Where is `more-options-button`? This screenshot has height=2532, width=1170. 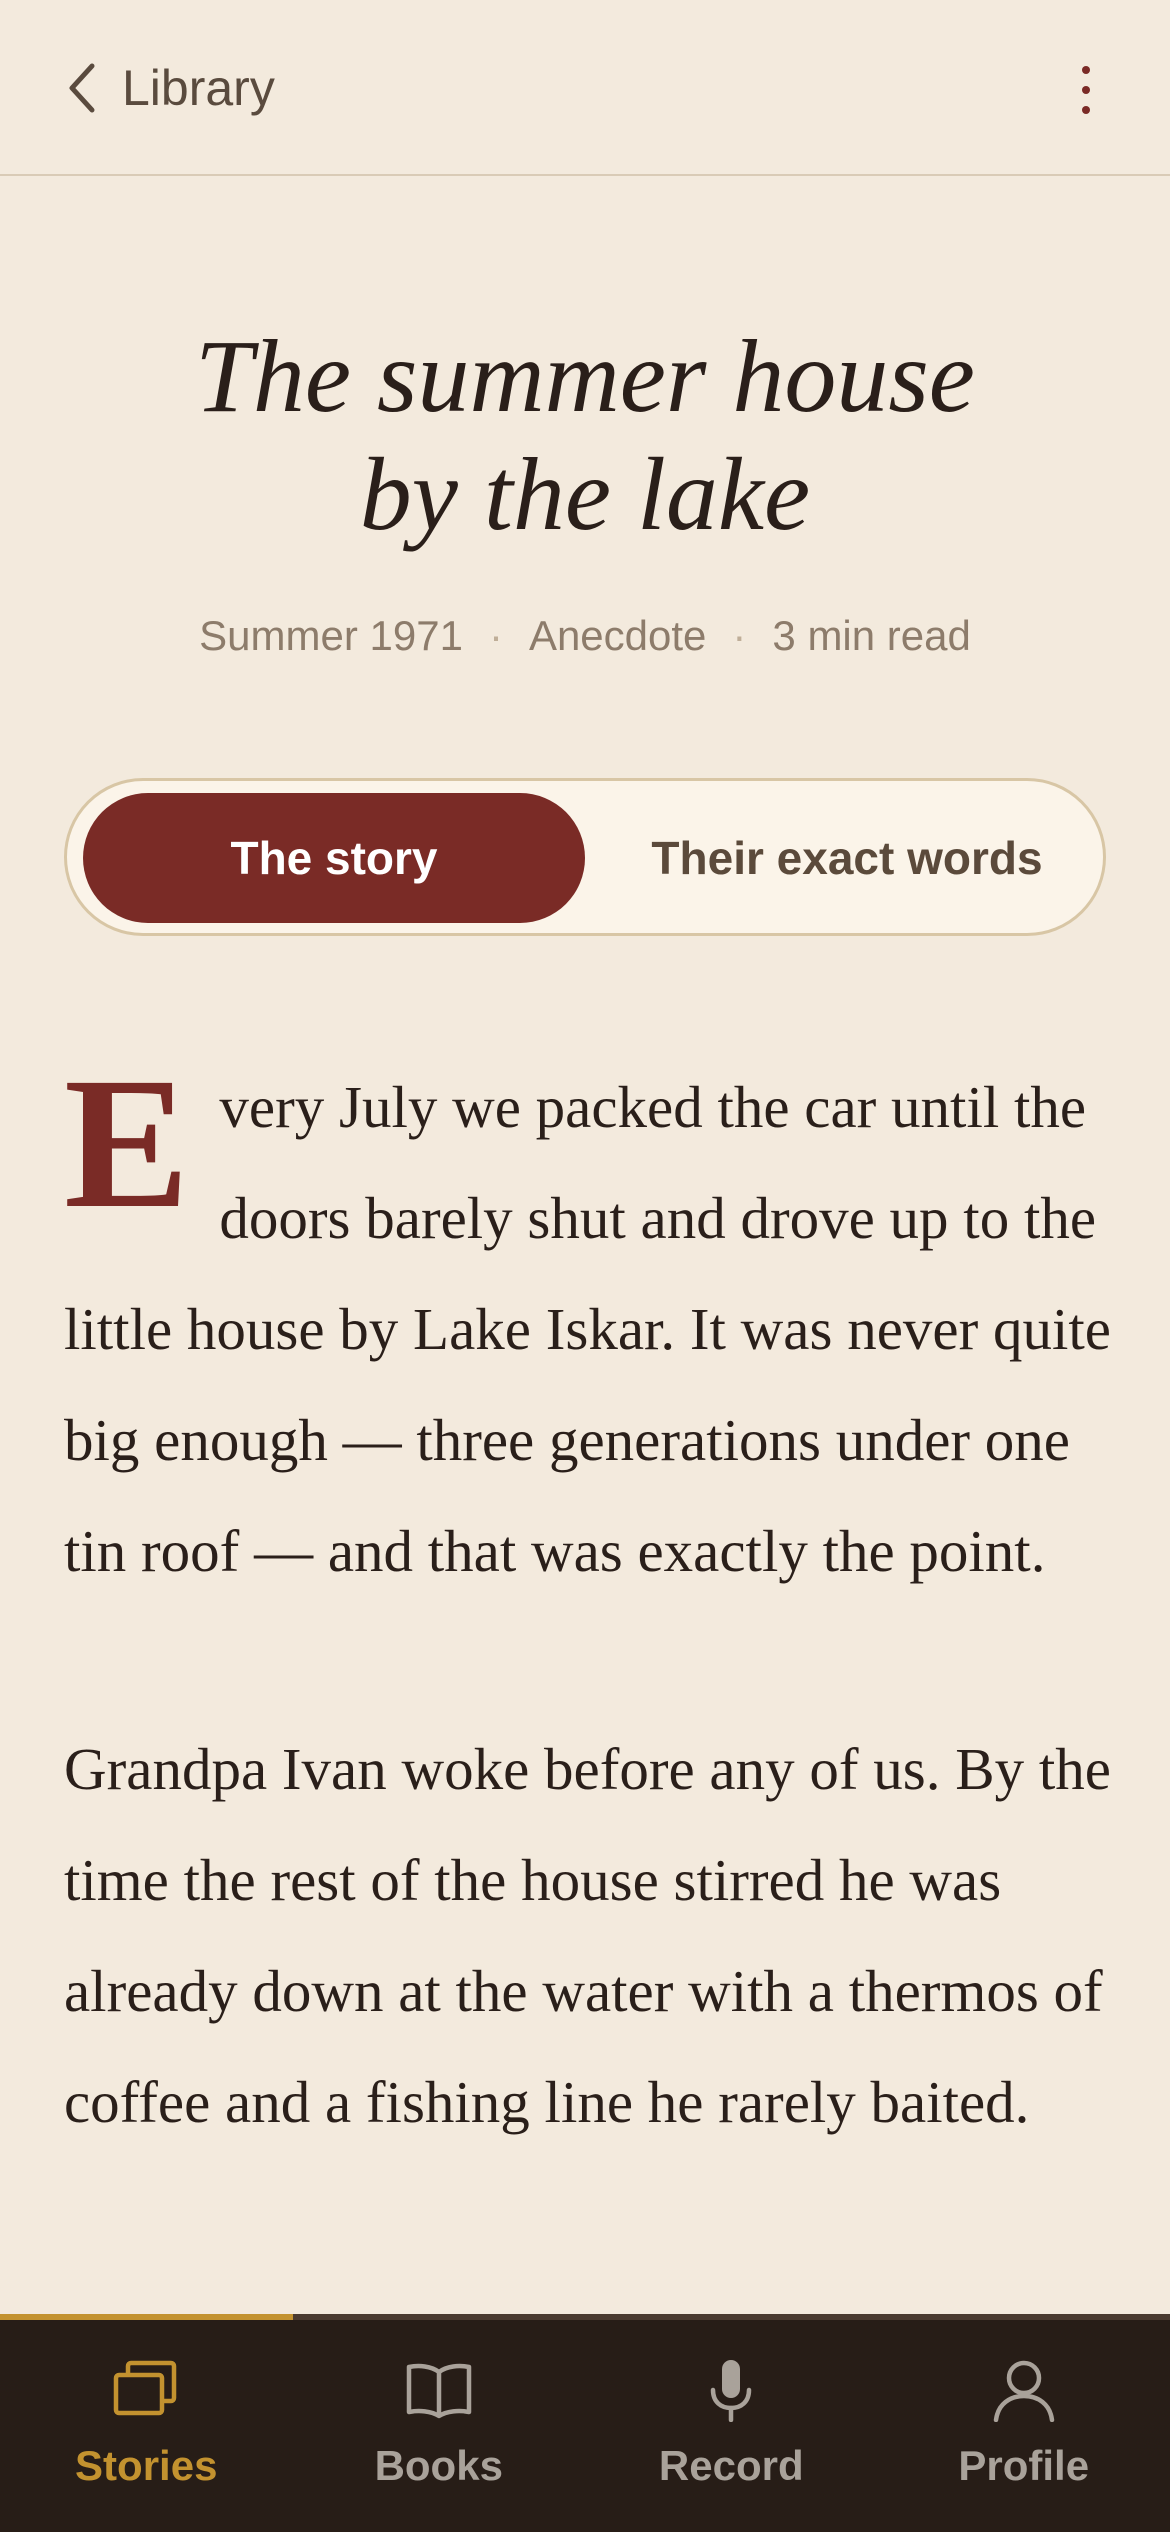 more-options-button is located at coordinates (1086, 90).